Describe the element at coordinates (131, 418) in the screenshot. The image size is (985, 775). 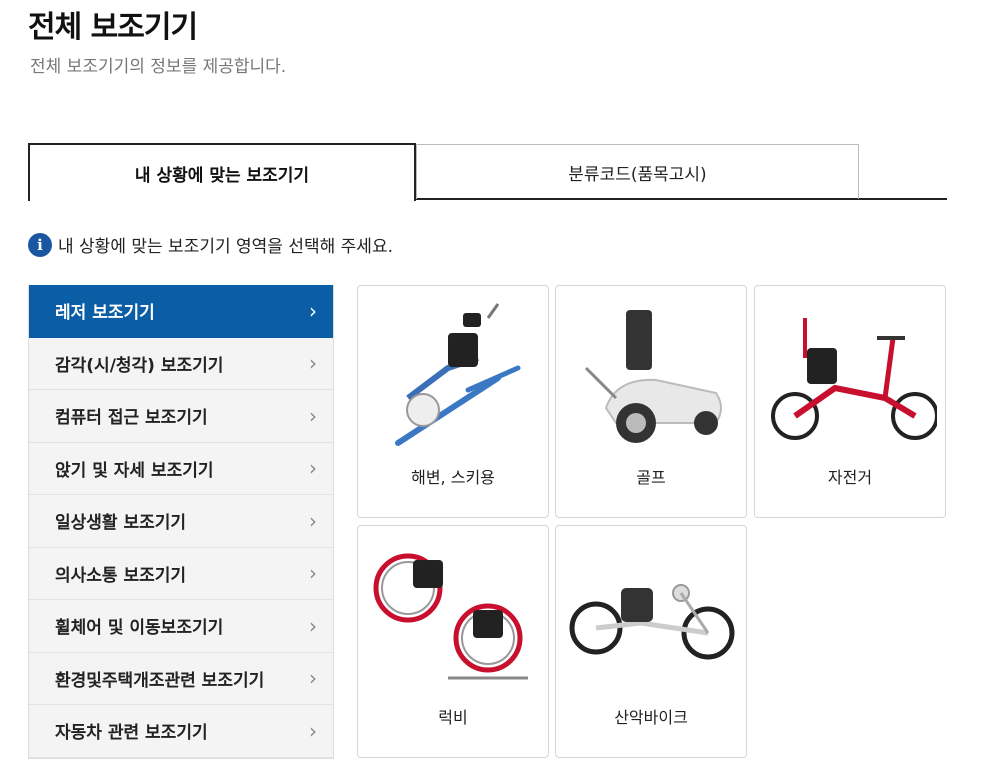
I see `sidebar-item-label: 컴퓨터 접근 보조기기` at that location.